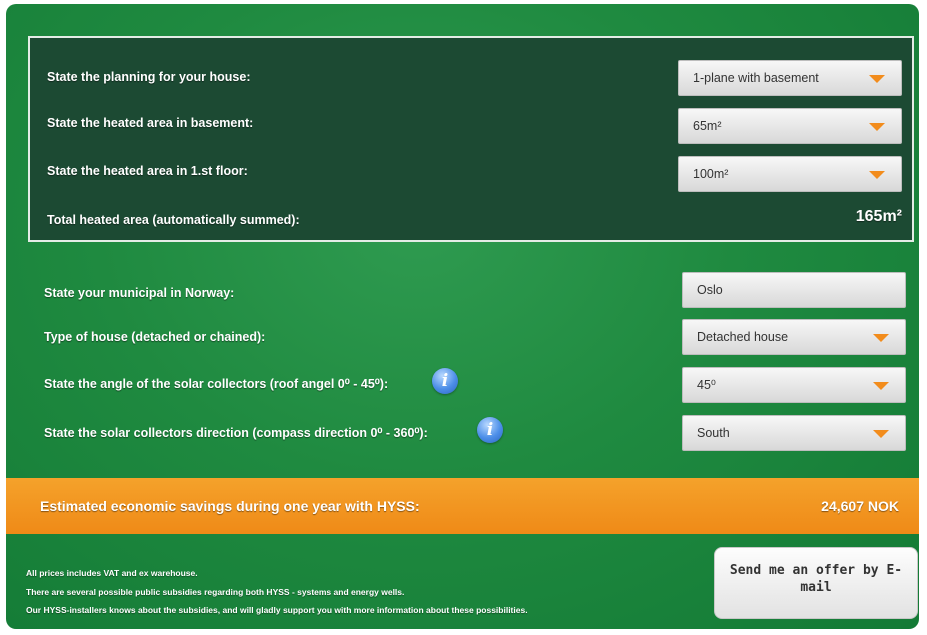  Describe the element at coordinates (713, 433) in the screenshot. I see `compass-direction-value: South` at that location.